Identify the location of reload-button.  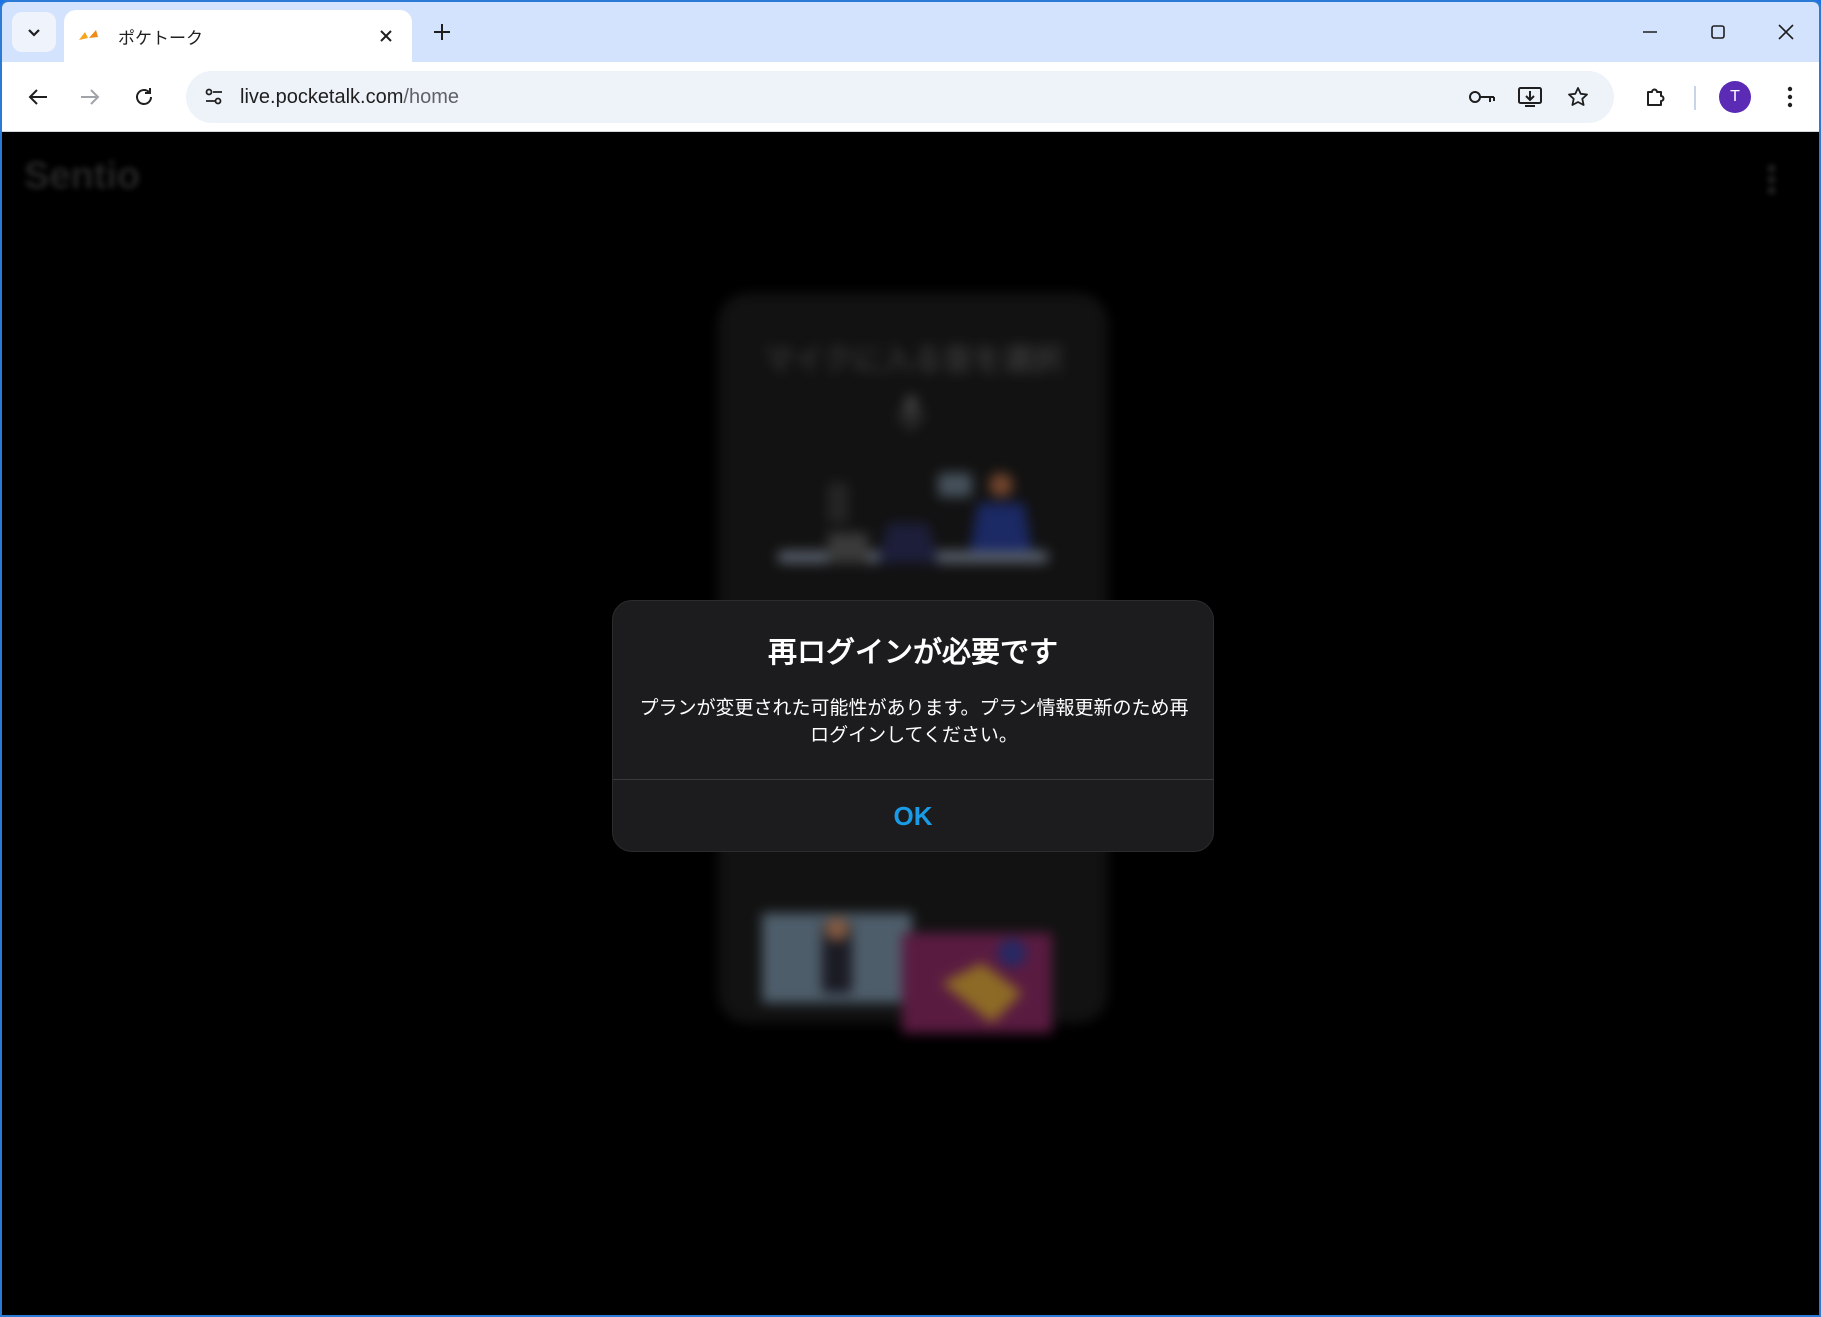
(144, 97).